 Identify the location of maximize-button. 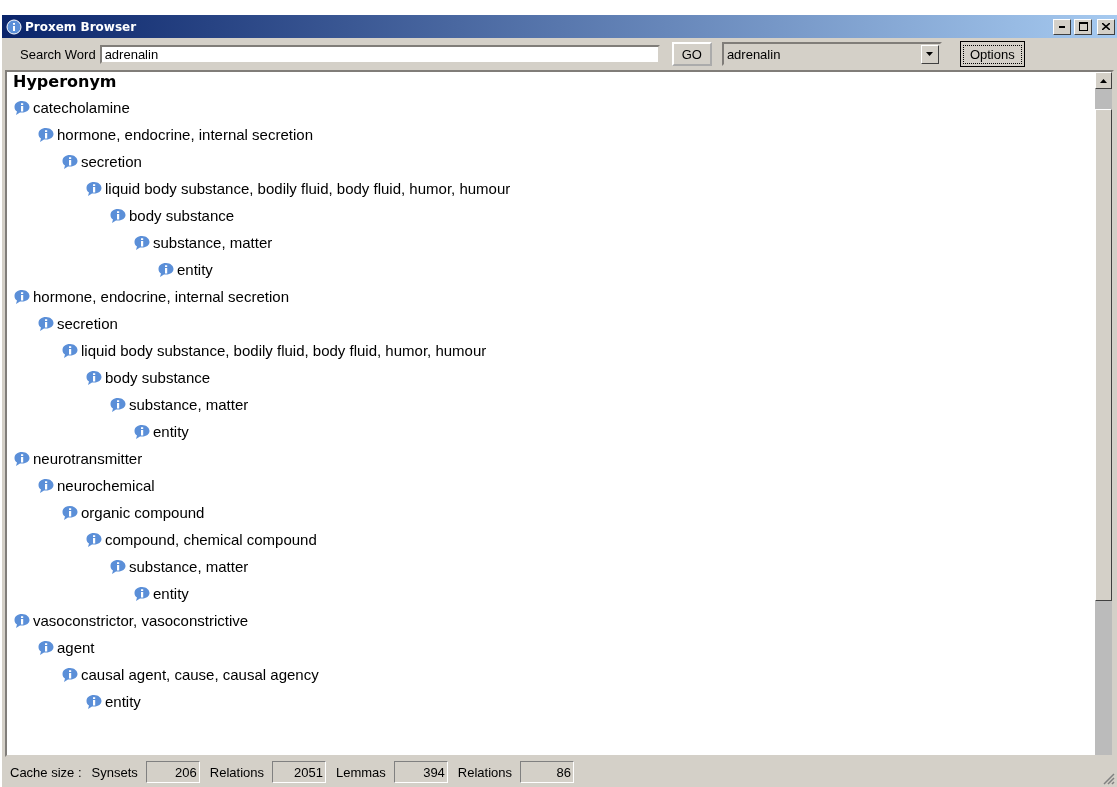
(1083, 26).